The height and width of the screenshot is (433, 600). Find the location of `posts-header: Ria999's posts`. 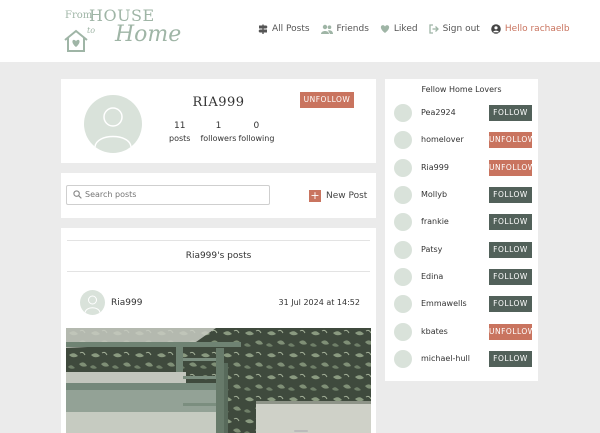

posts-header: Ria999's posts is located at coordinates (218, 256).